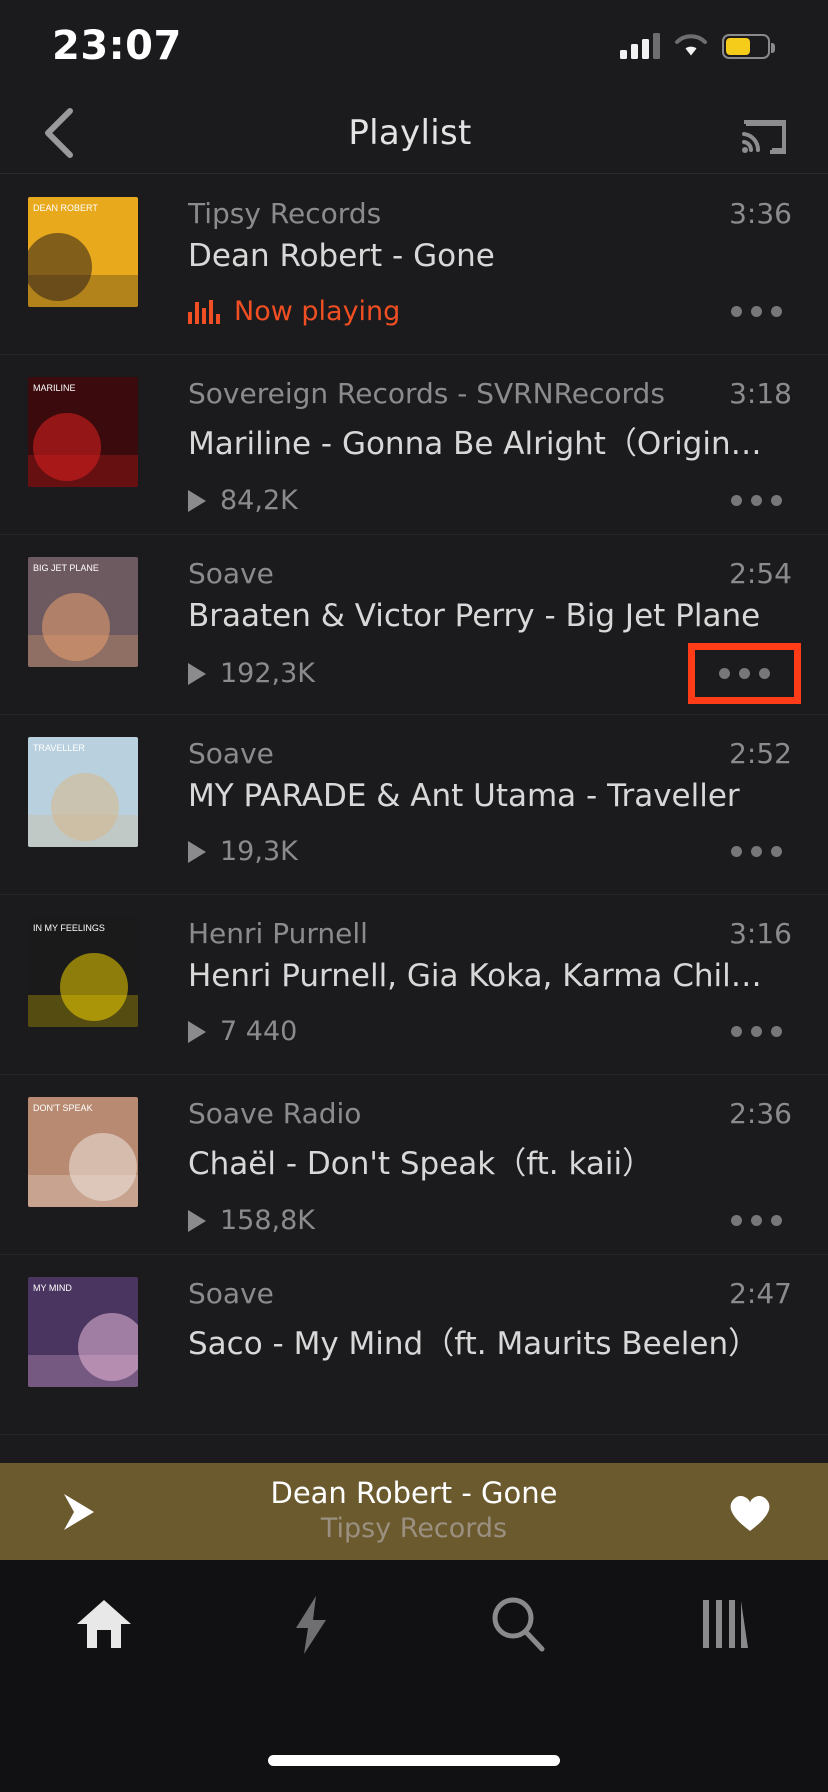 Image resolution: width=828 pixels, height=1792 pixels. Describe the element at coordinates (517, 1624) in the screenshot. I see `nav-tab-search` at that location.